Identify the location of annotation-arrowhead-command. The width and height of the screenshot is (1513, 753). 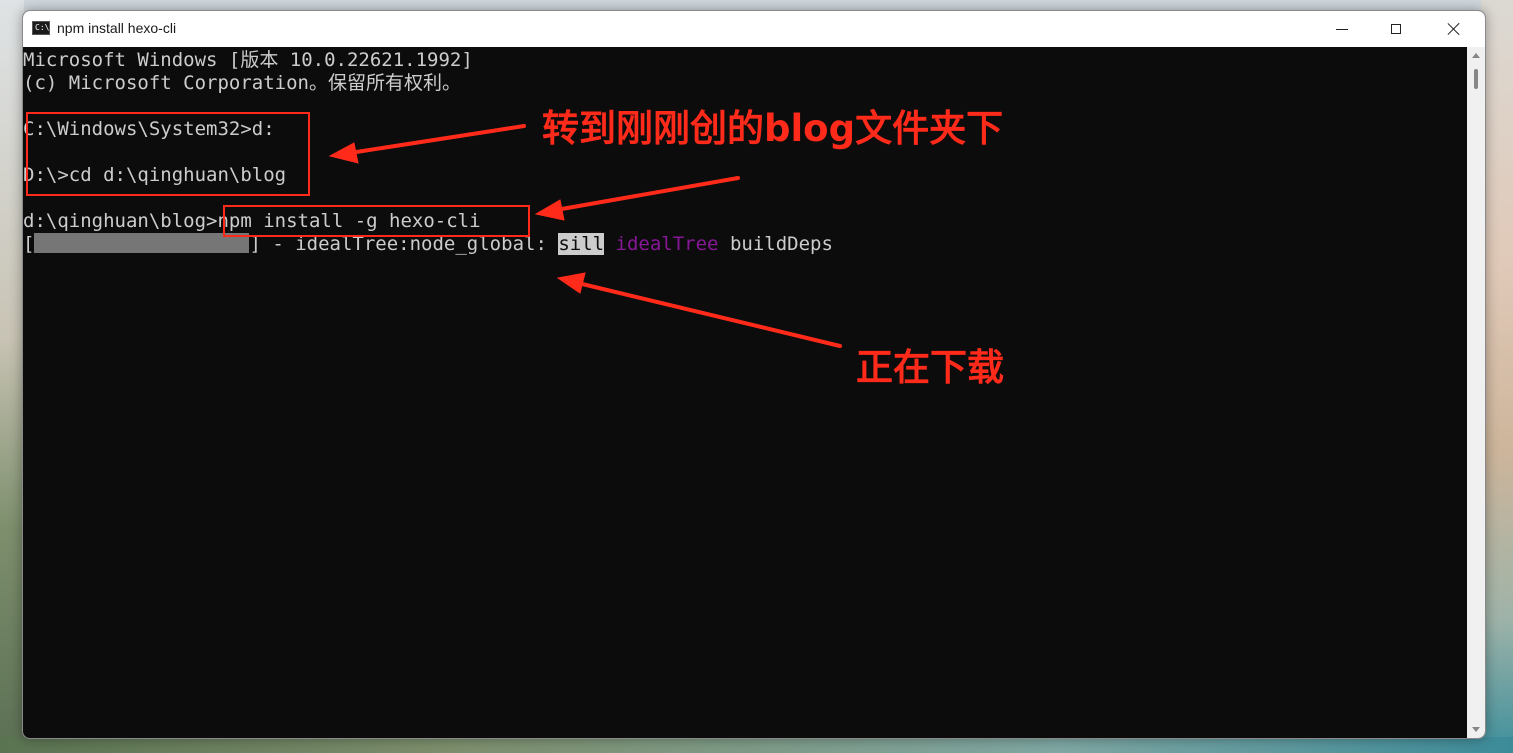
(549, 210).